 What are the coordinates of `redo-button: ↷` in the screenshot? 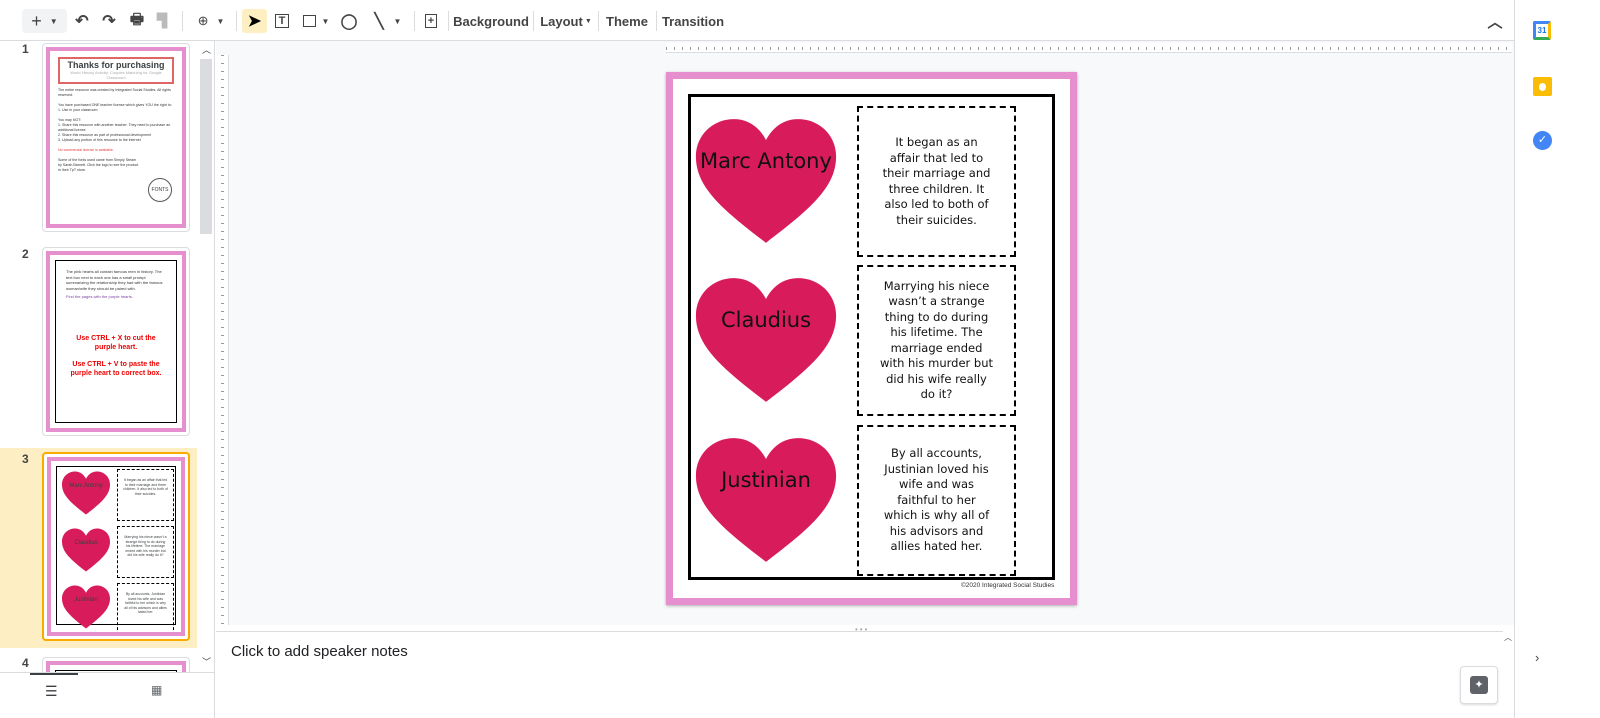 It's located at (109, 21).